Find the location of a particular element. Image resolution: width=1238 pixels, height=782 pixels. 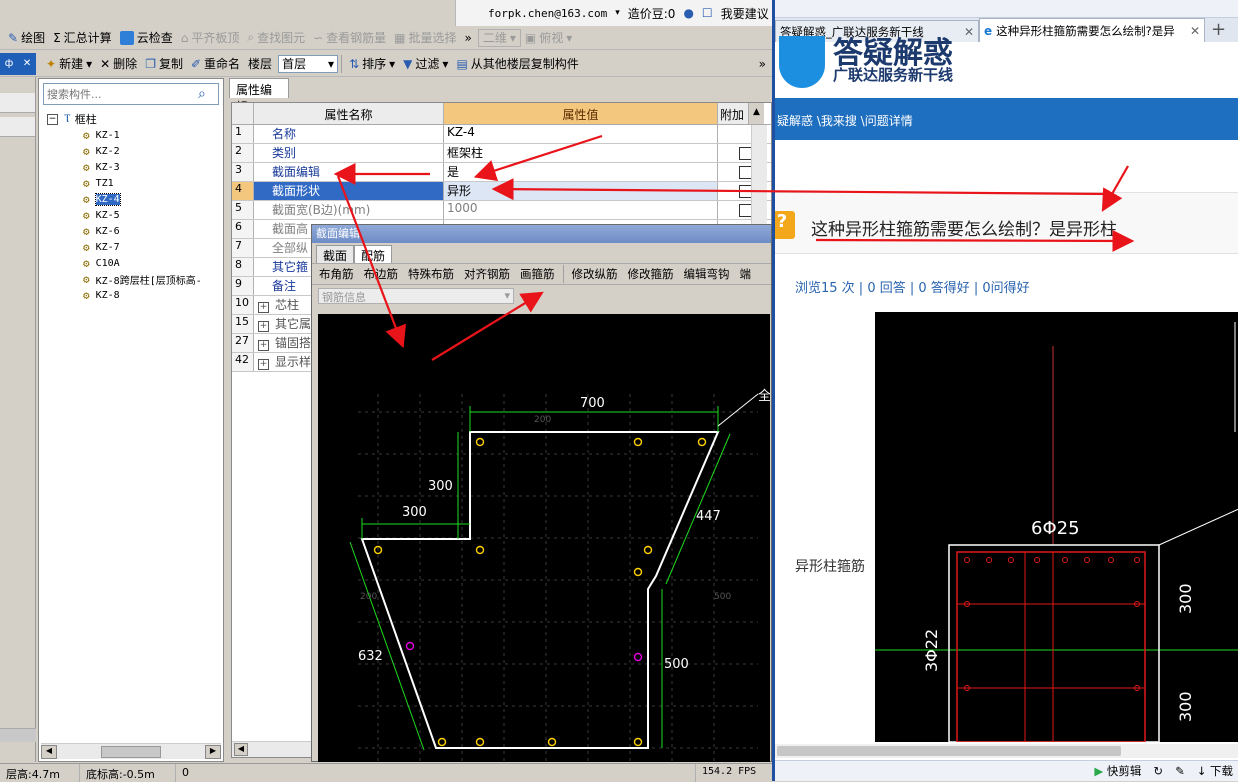

overflow-icon-2: » is located at coordinates (762, 64).